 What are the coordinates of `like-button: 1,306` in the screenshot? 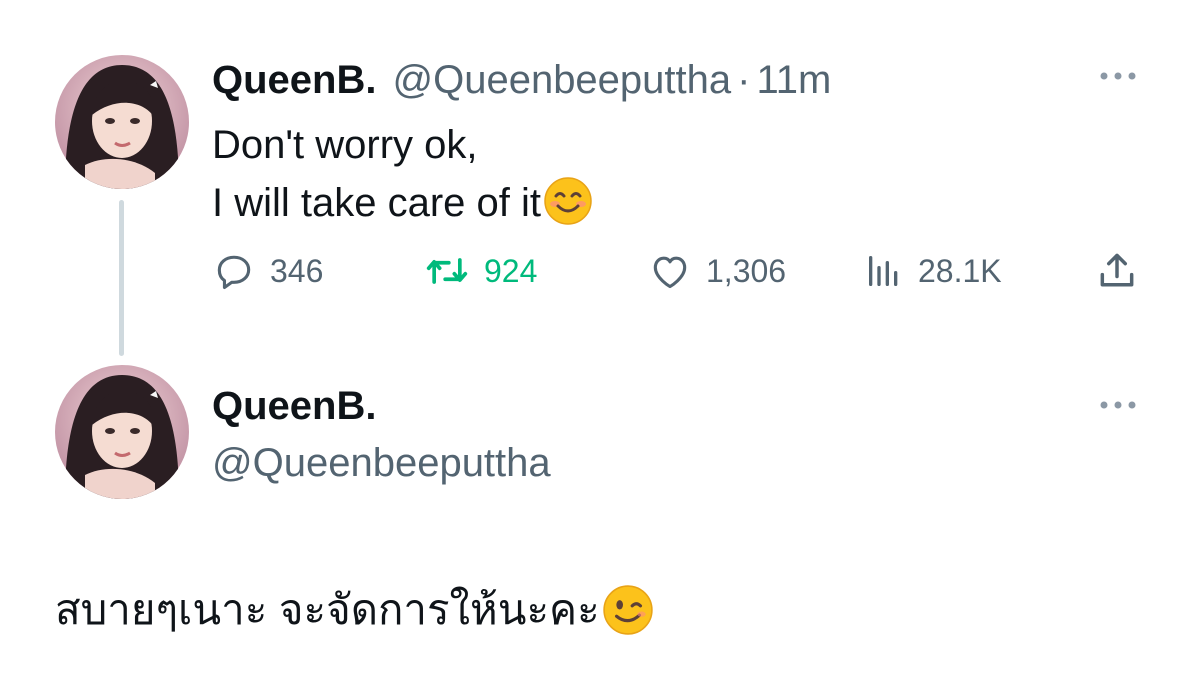 It's located at (717, 271).